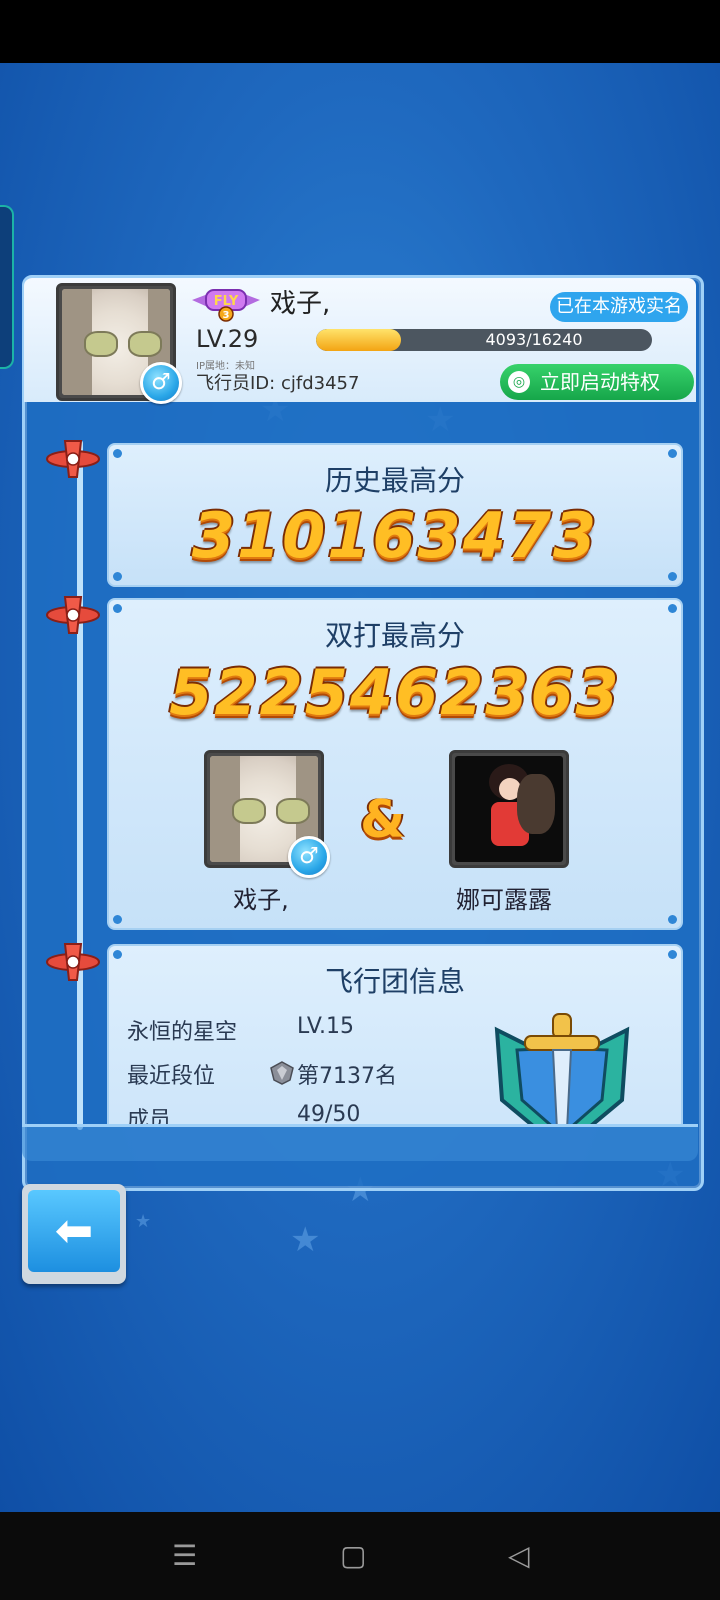 The width and height of the screenshot is (720, 1600). Describe the element at coordinates (347, 1076) in the screenshot. I see `guild-rank-value: 第7137名` at that location.